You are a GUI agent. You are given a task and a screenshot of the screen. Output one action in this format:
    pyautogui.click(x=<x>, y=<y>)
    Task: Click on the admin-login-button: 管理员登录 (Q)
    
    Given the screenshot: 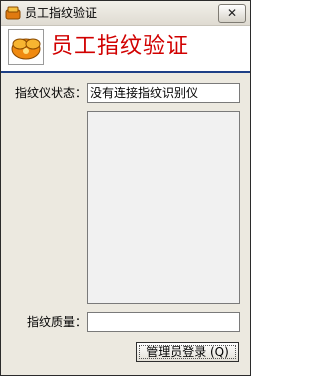 What is the action you would take?
    pyautogui.click(x=187, y=352)
    